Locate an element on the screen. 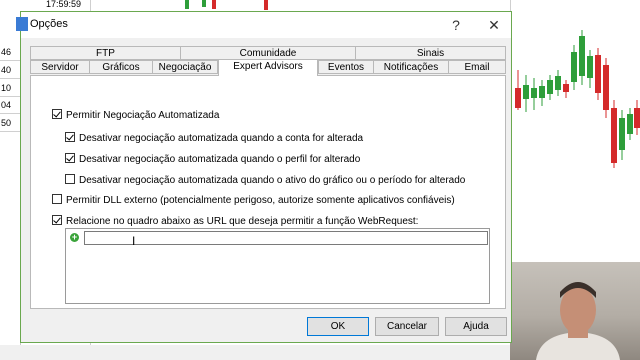  disable-on-profile-change-checkbox is located at coordinates (70, 158).